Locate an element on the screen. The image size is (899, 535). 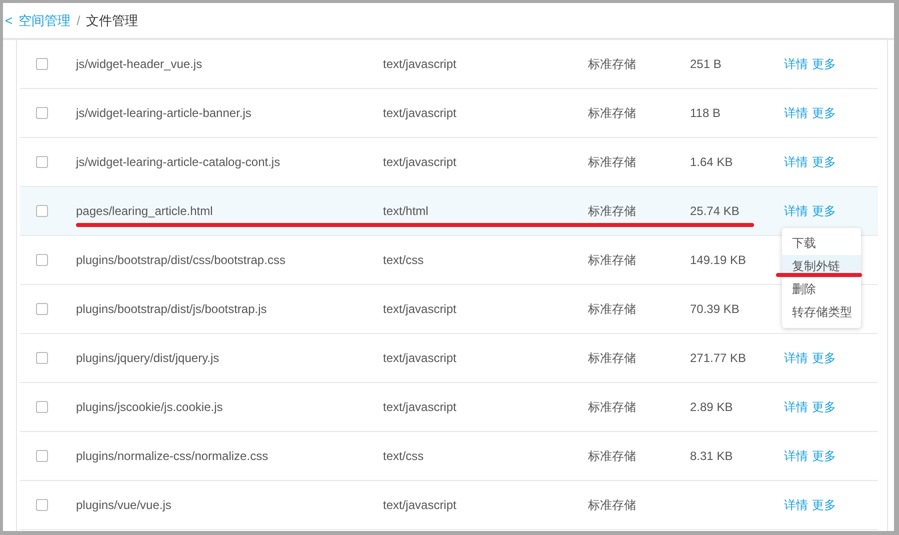
breadcrumb-link: 空间管理 is located at coordinates (44, 20).